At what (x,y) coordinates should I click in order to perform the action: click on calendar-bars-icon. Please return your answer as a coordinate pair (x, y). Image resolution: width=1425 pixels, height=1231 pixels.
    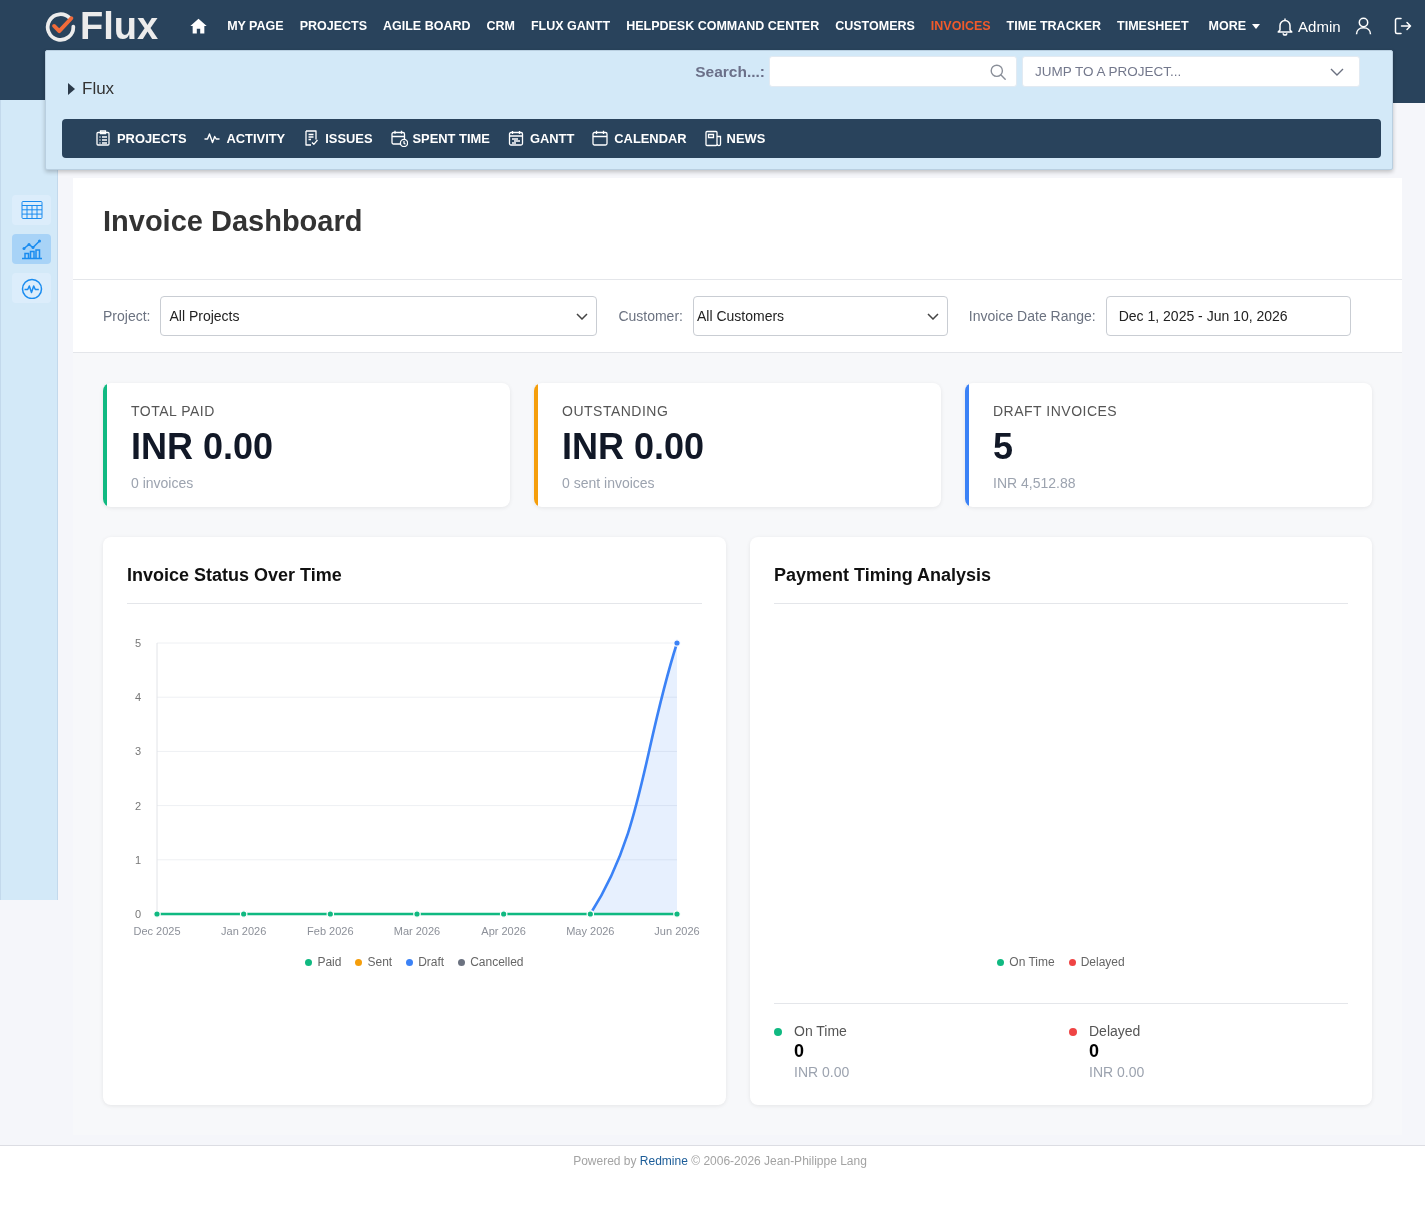
    Looking at the image, I should click on (516, 138).